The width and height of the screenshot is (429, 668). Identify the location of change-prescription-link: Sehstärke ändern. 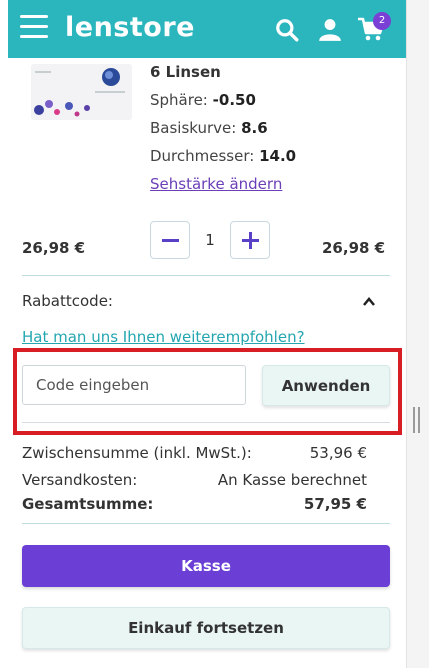
(216, 184).